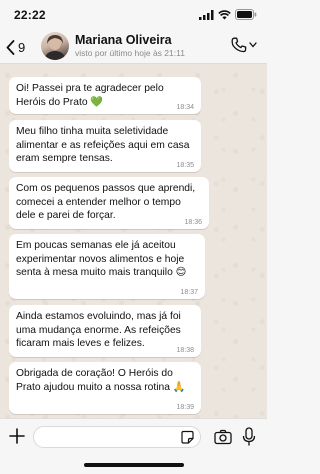 Image resolution: width=320 pixels, height=474 pixels. I want to click on status-time: 22:22, so click(30, 15).